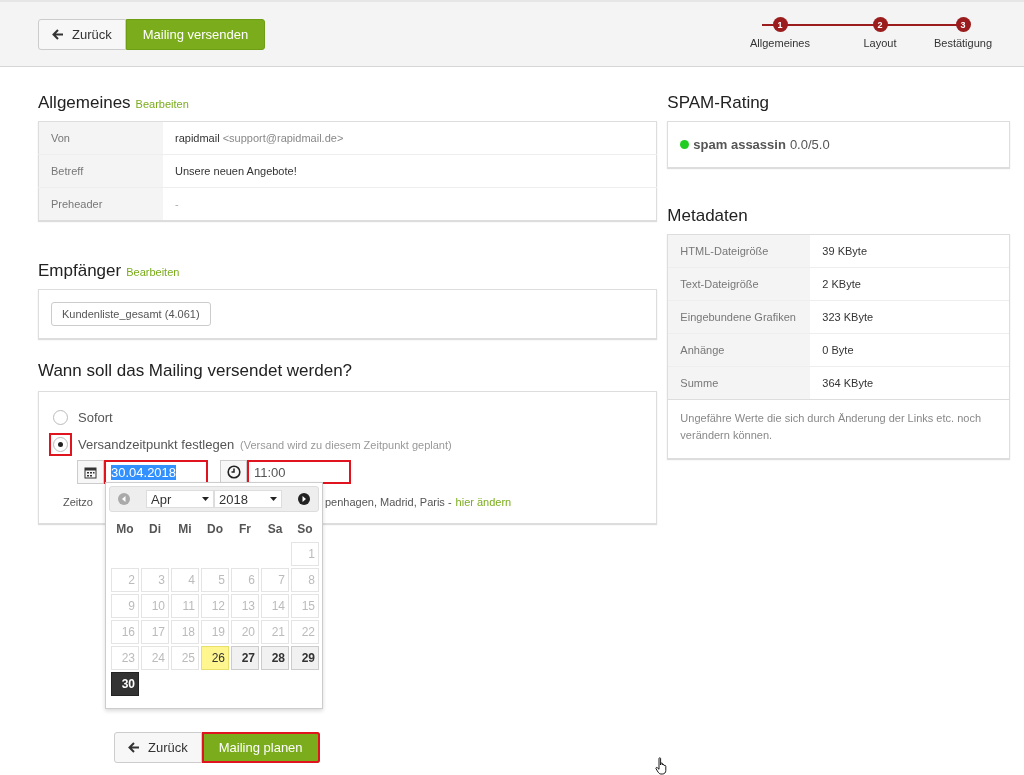 The width and height of the screenshot is (1024, 775). What do you see at coordinates (780, 43) in the screenshot?
I see `step-label: Allgemeines` at bounding box center [780, 43].